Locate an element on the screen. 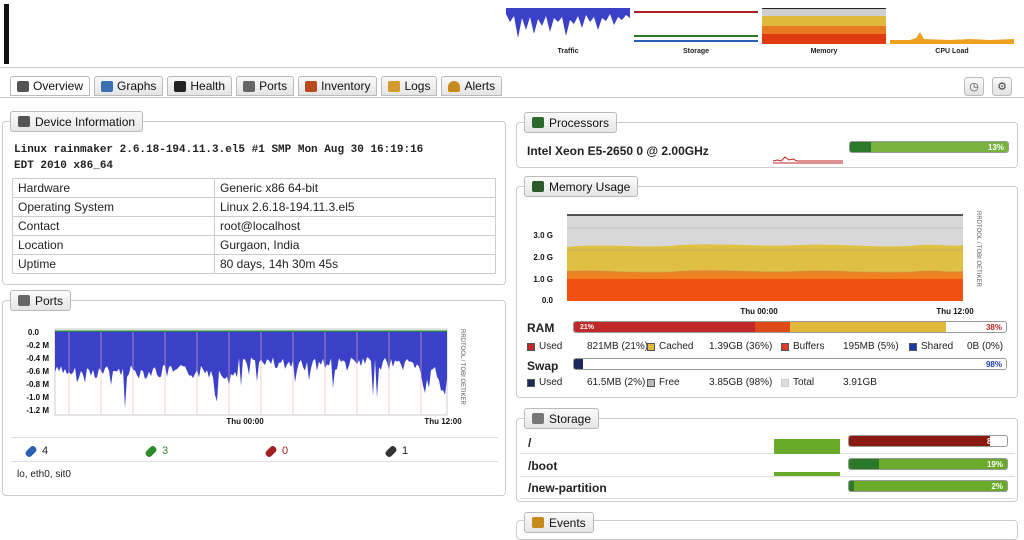 This screenshot has height=540, width=1024. ram-usage-bar: 21% 38% is located at coordinates (790, 327).